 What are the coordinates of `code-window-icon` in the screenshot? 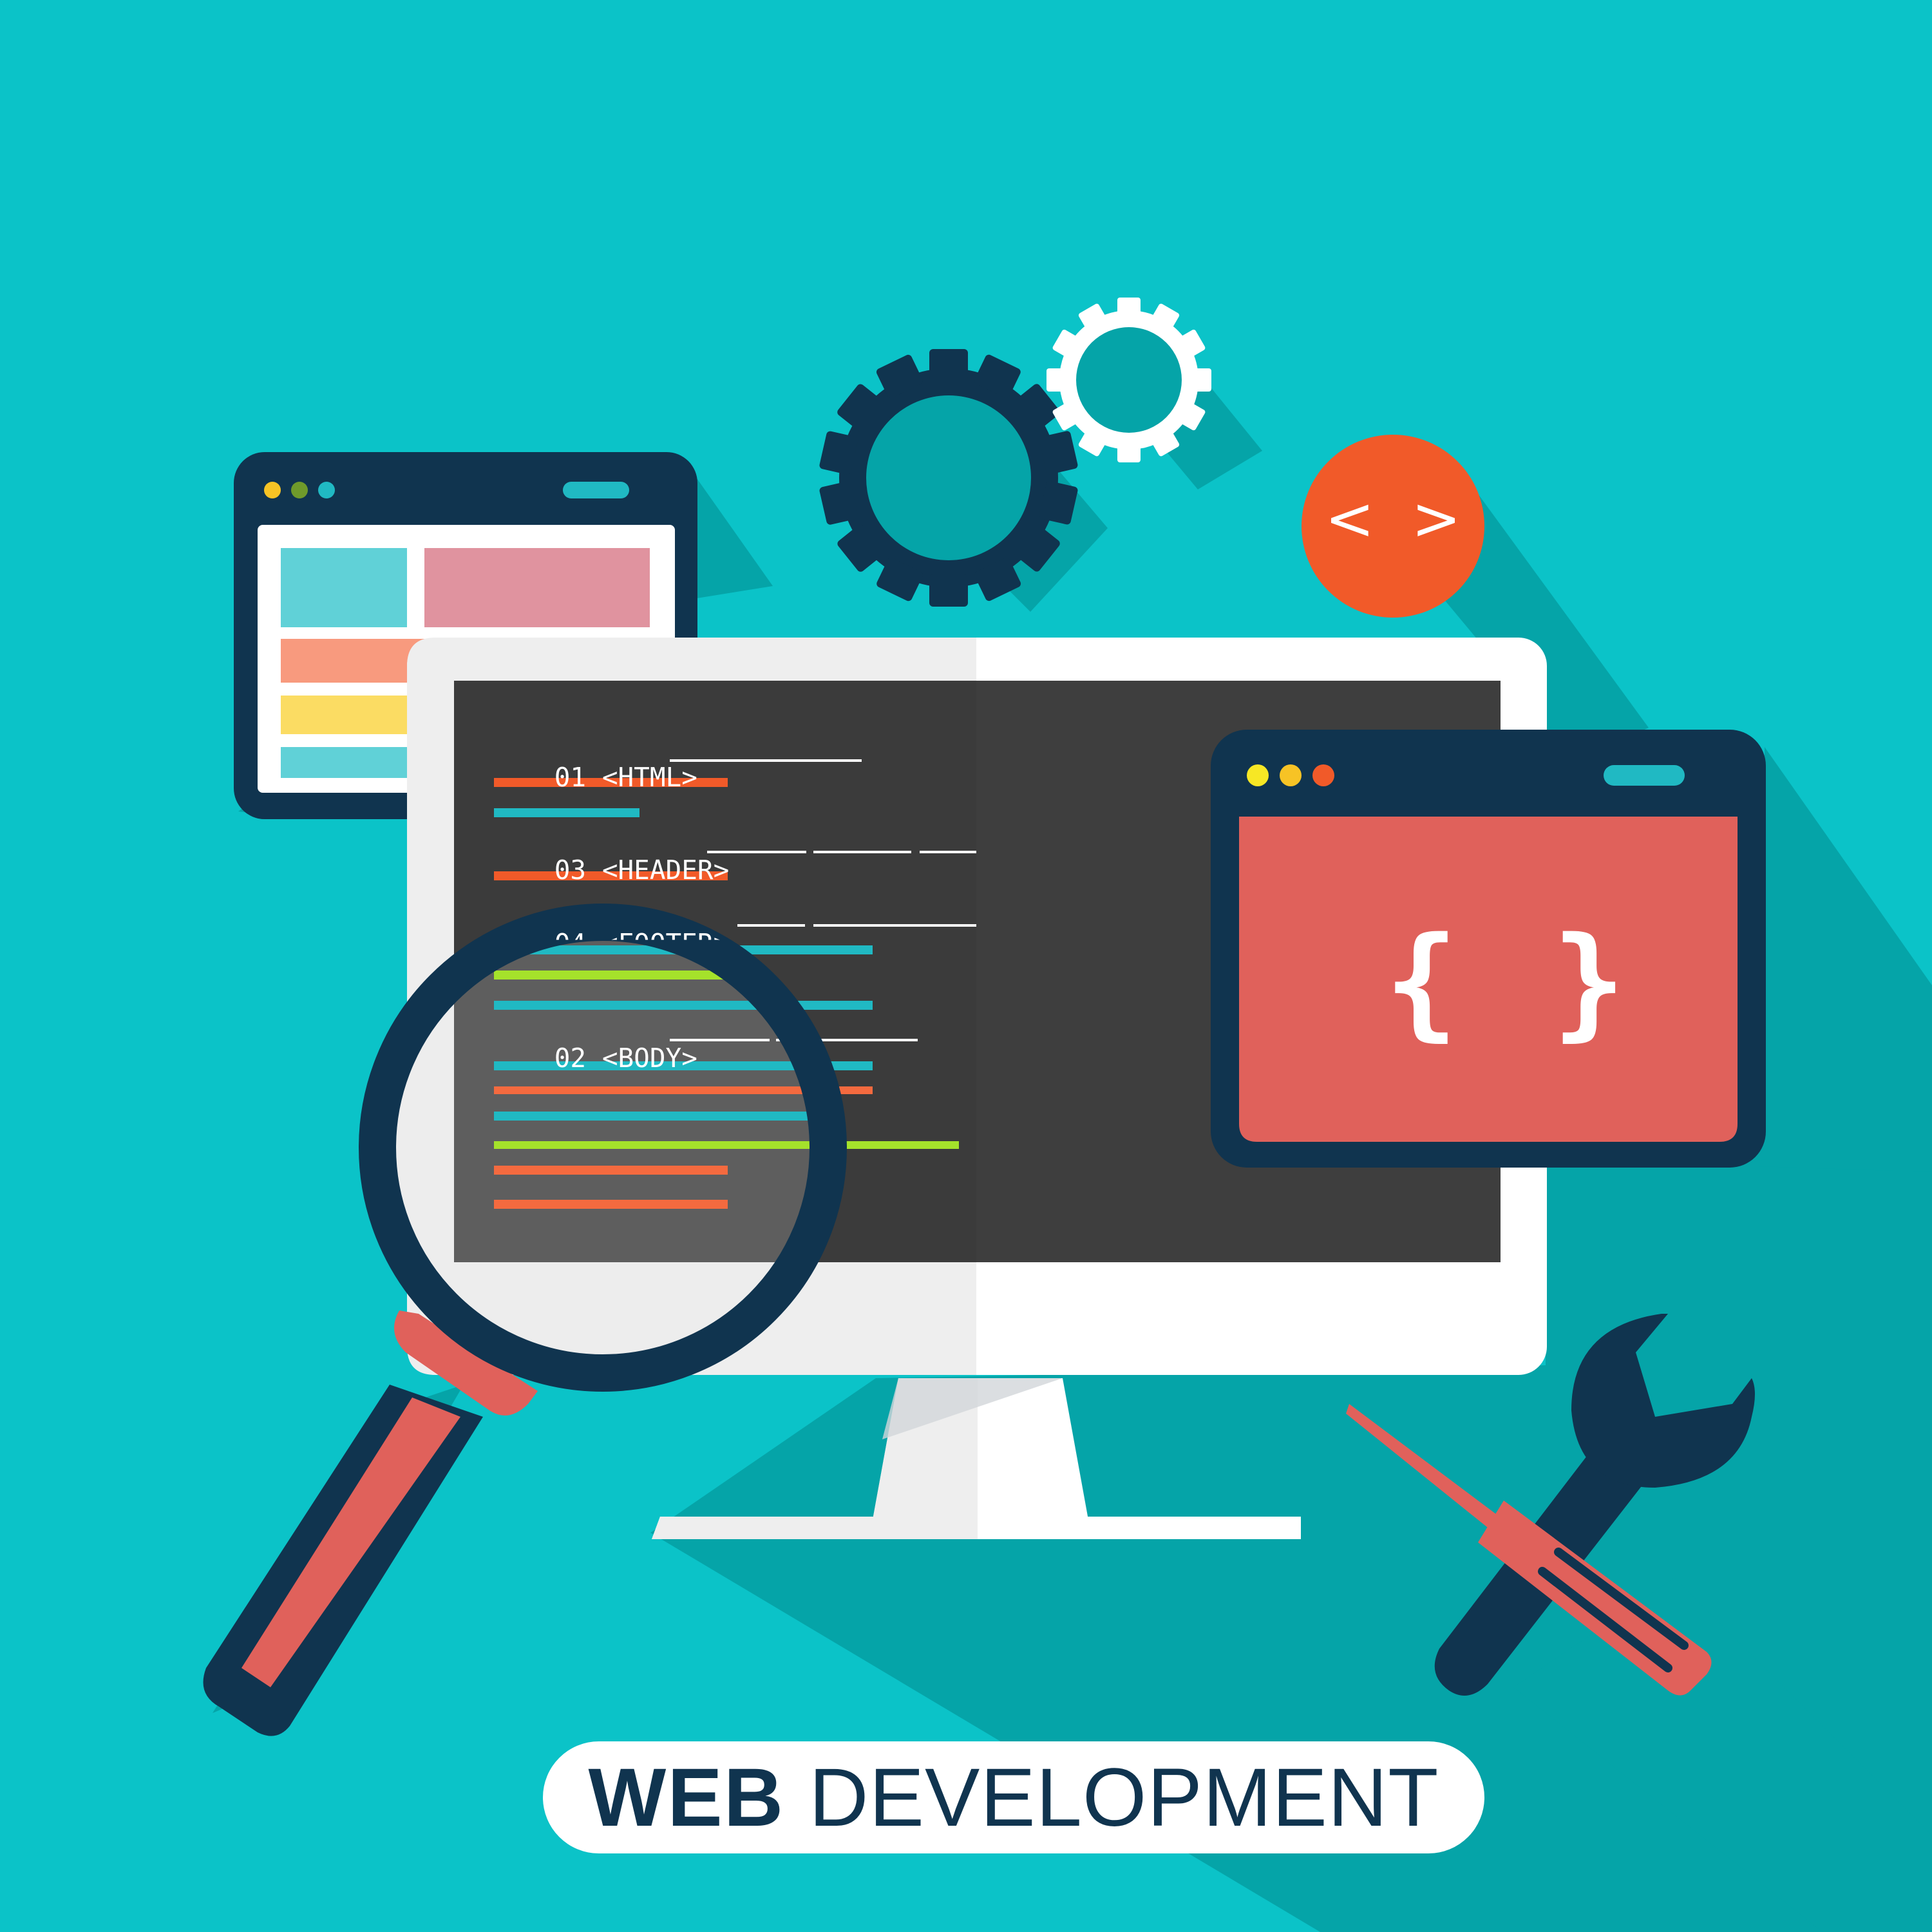 It's located at (1488, 949).